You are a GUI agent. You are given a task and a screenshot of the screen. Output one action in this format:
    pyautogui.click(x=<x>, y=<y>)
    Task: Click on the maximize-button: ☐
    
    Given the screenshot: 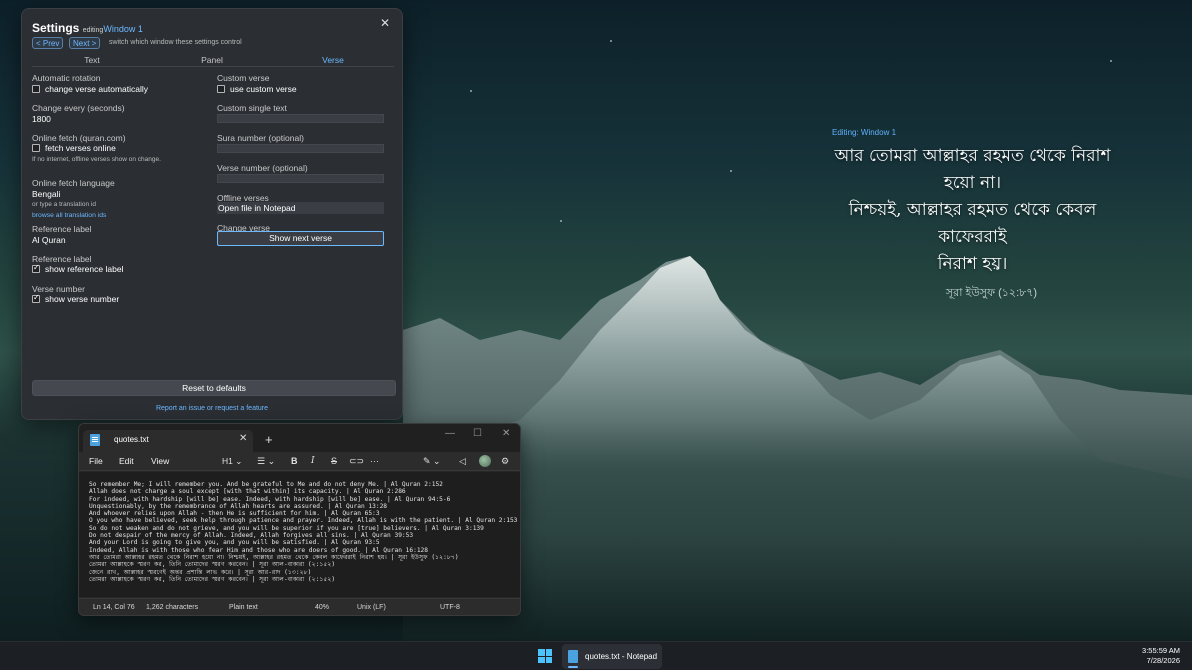 What is the action you would take?
    pyautogui.click(x=477, y=433)
    